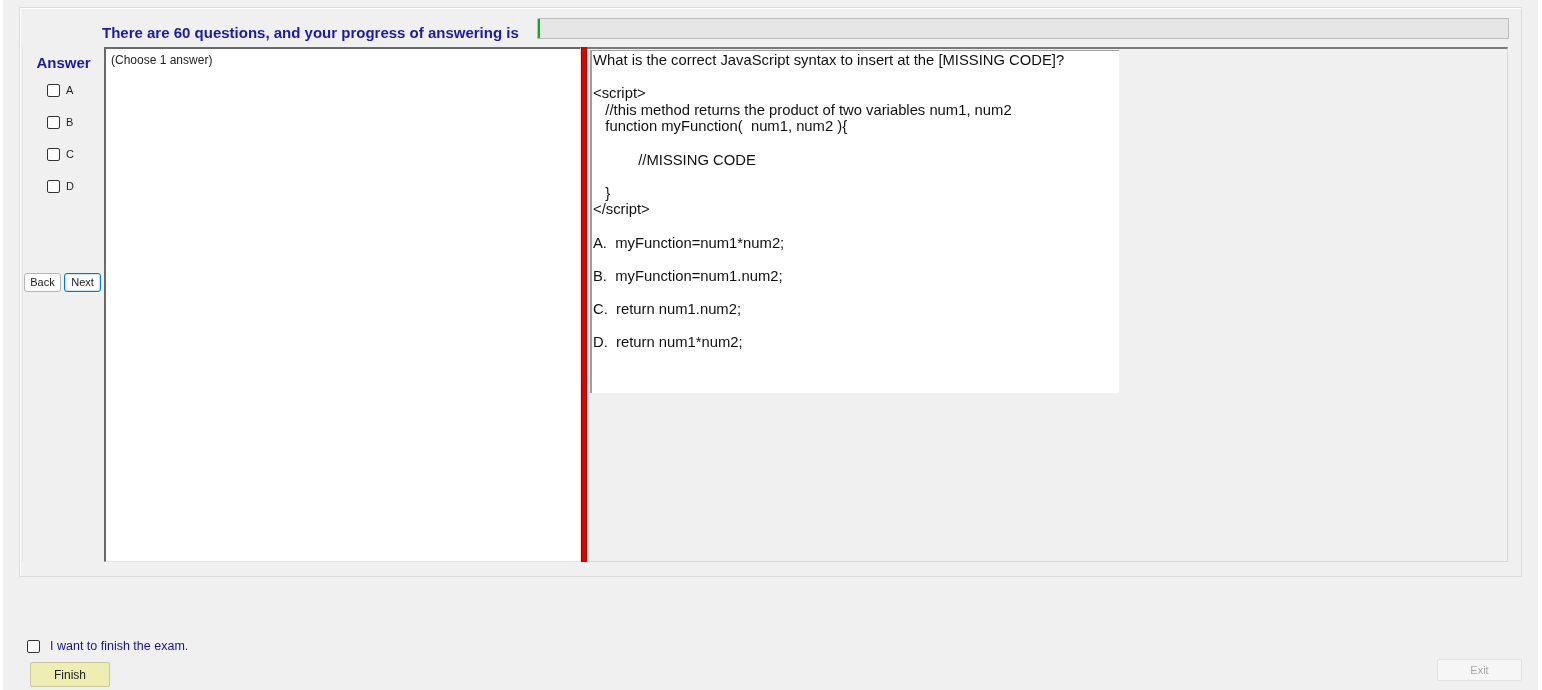  Describe the element at coordinates (70, 122) in the screenshot. I see `option-label: B` at that location.